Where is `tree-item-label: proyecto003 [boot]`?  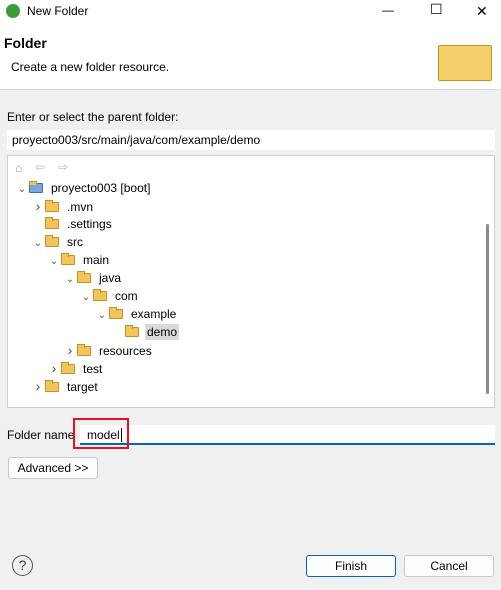 tree-item-label: proyecto003 [boot] is located at coordinates (101, 188).